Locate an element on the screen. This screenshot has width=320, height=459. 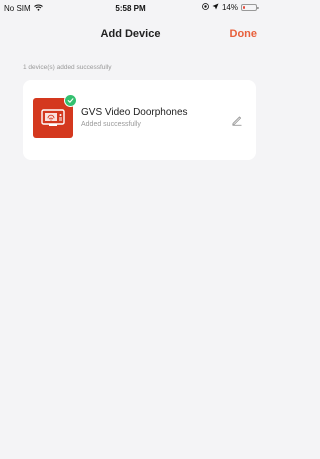
check-icon is located at coordinates (70, 100).